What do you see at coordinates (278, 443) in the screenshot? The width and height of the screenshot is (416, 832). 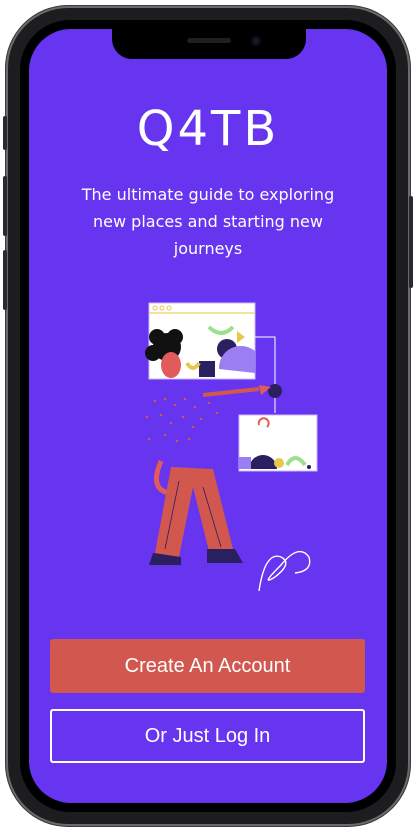 I see `bottom-window-card` at bounding box center [278, 443].